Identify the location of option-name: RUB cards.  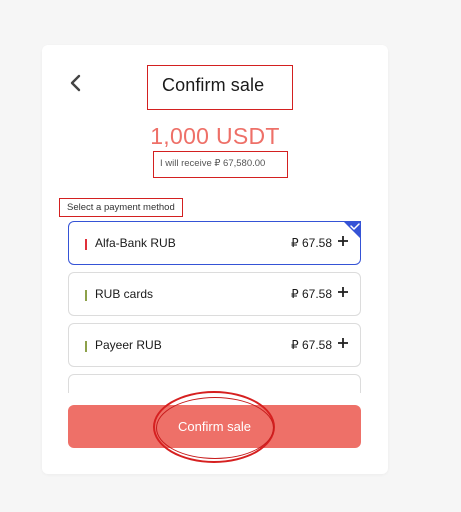
(124, 294).